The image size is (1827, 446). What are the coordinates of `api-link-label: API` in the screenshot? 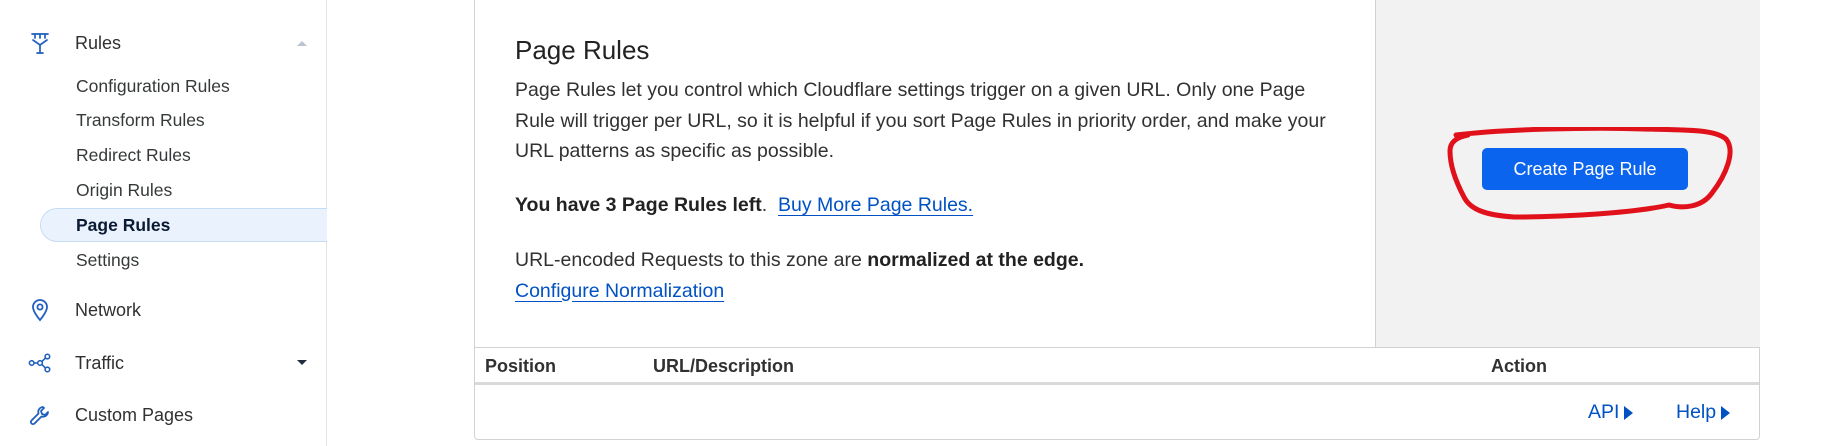 It's located at (1604, 412).